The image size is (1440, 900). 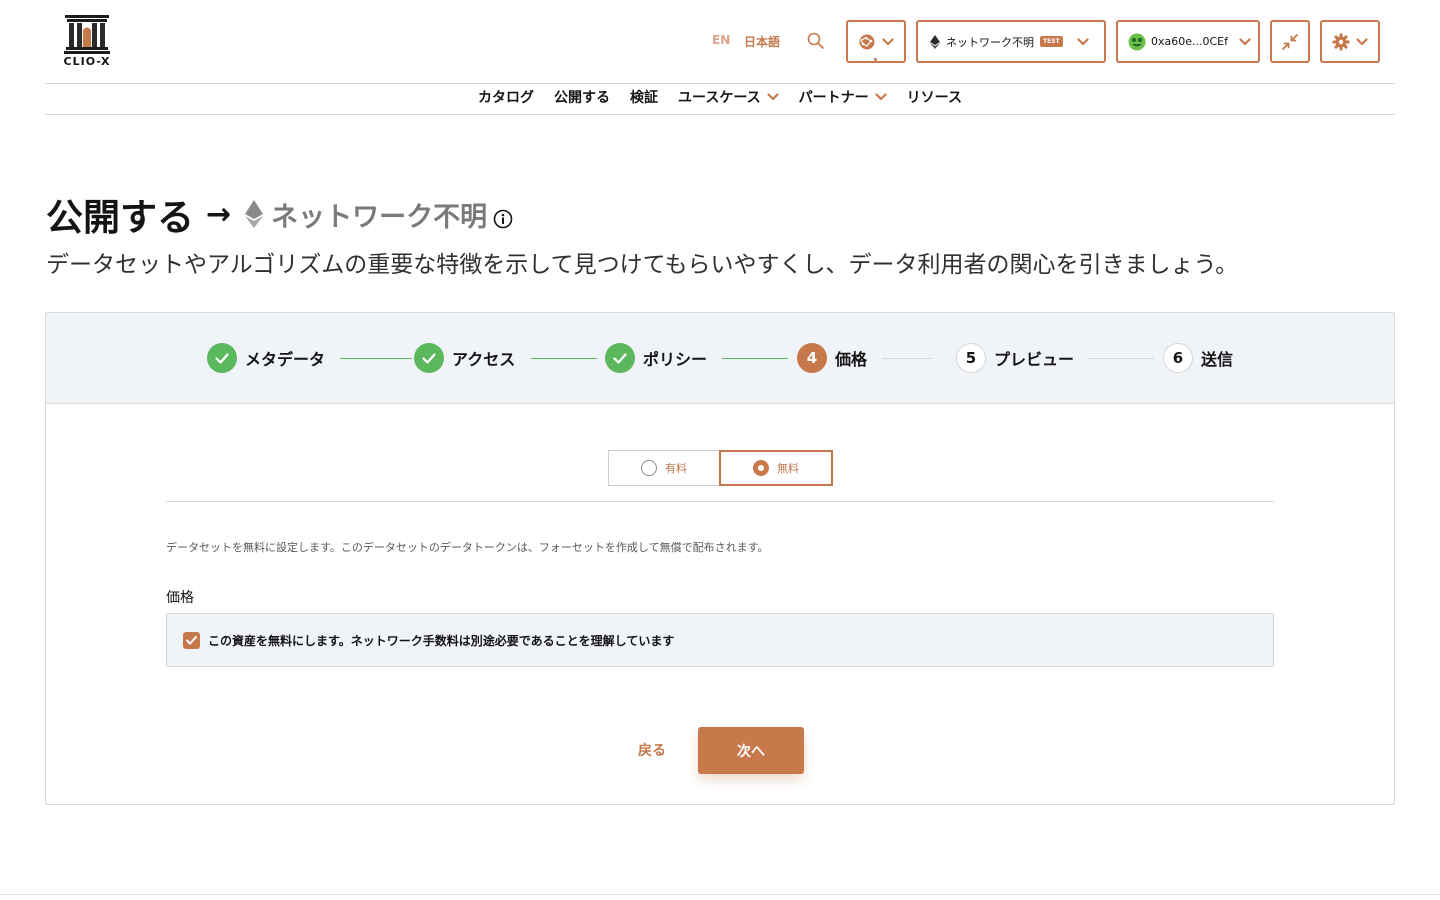 I want to click on network-name: ネットワーク不明, so click(x=990, y=42).